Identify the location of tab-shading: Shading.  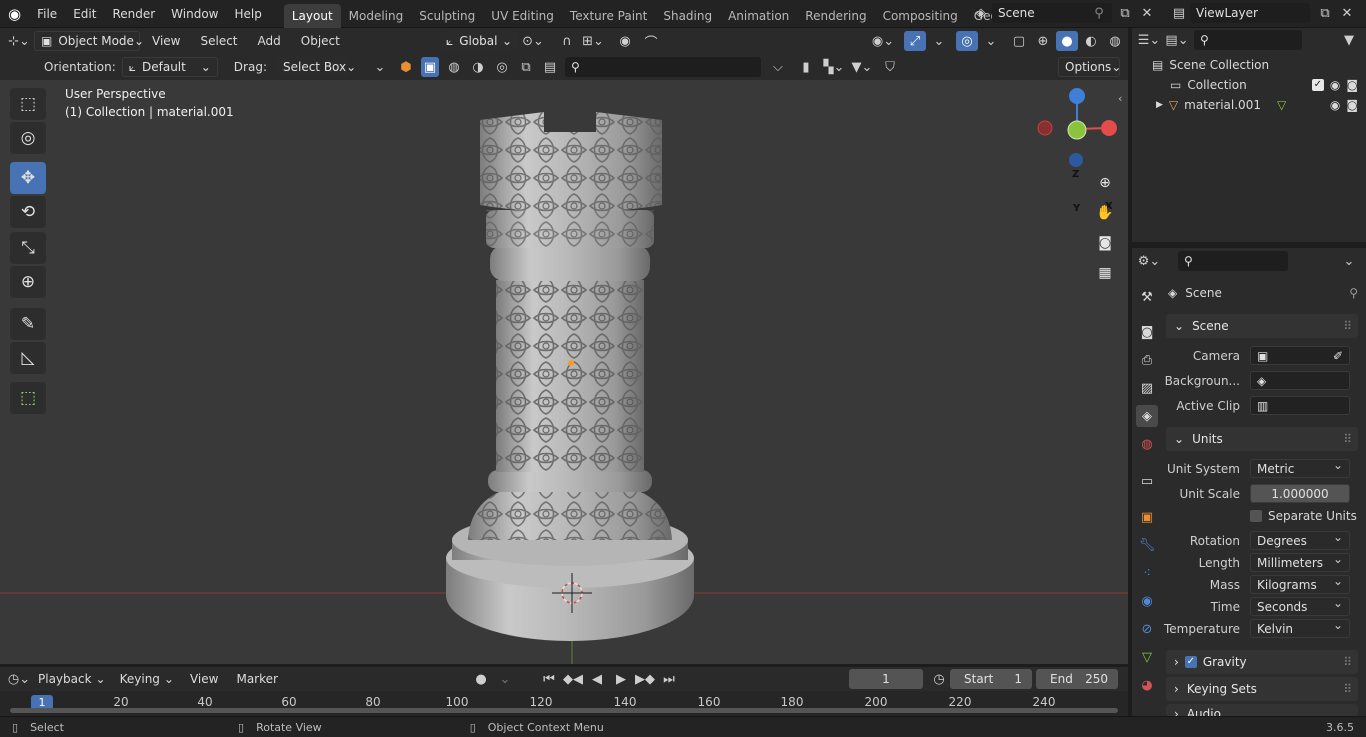
(687, 16).